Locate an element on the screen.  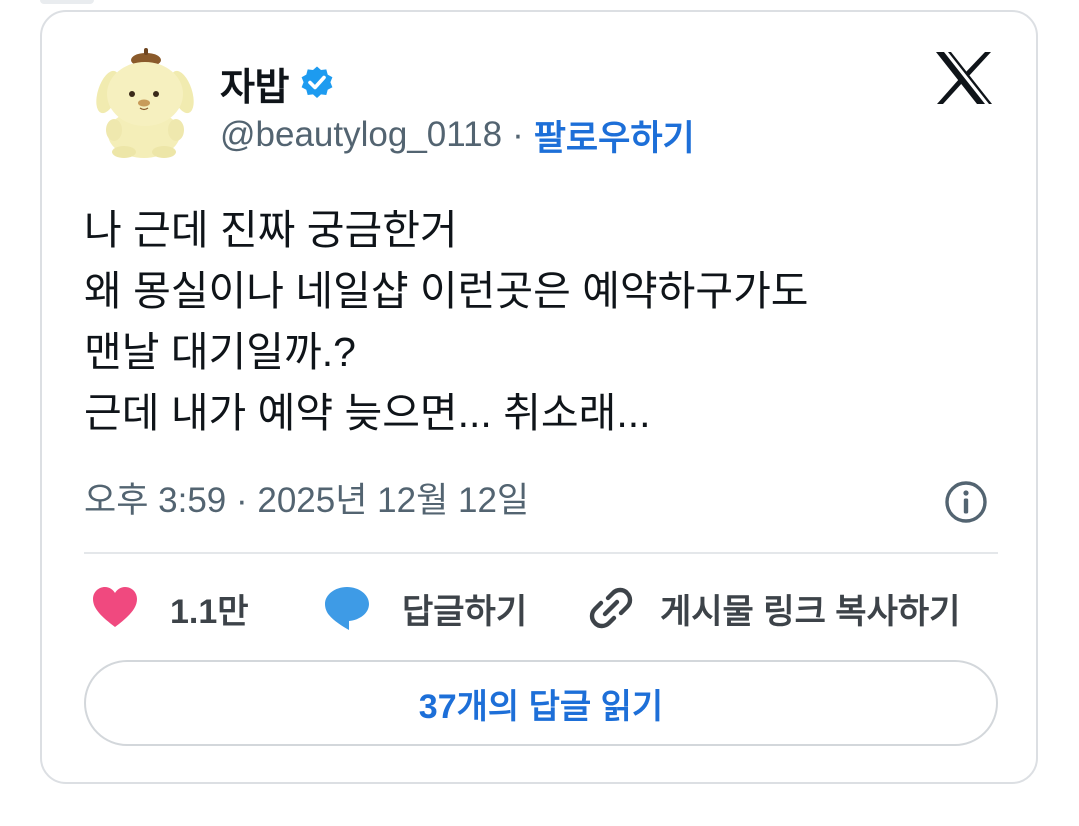
like-button: 1.1만 is located at coordinates (169, 608).